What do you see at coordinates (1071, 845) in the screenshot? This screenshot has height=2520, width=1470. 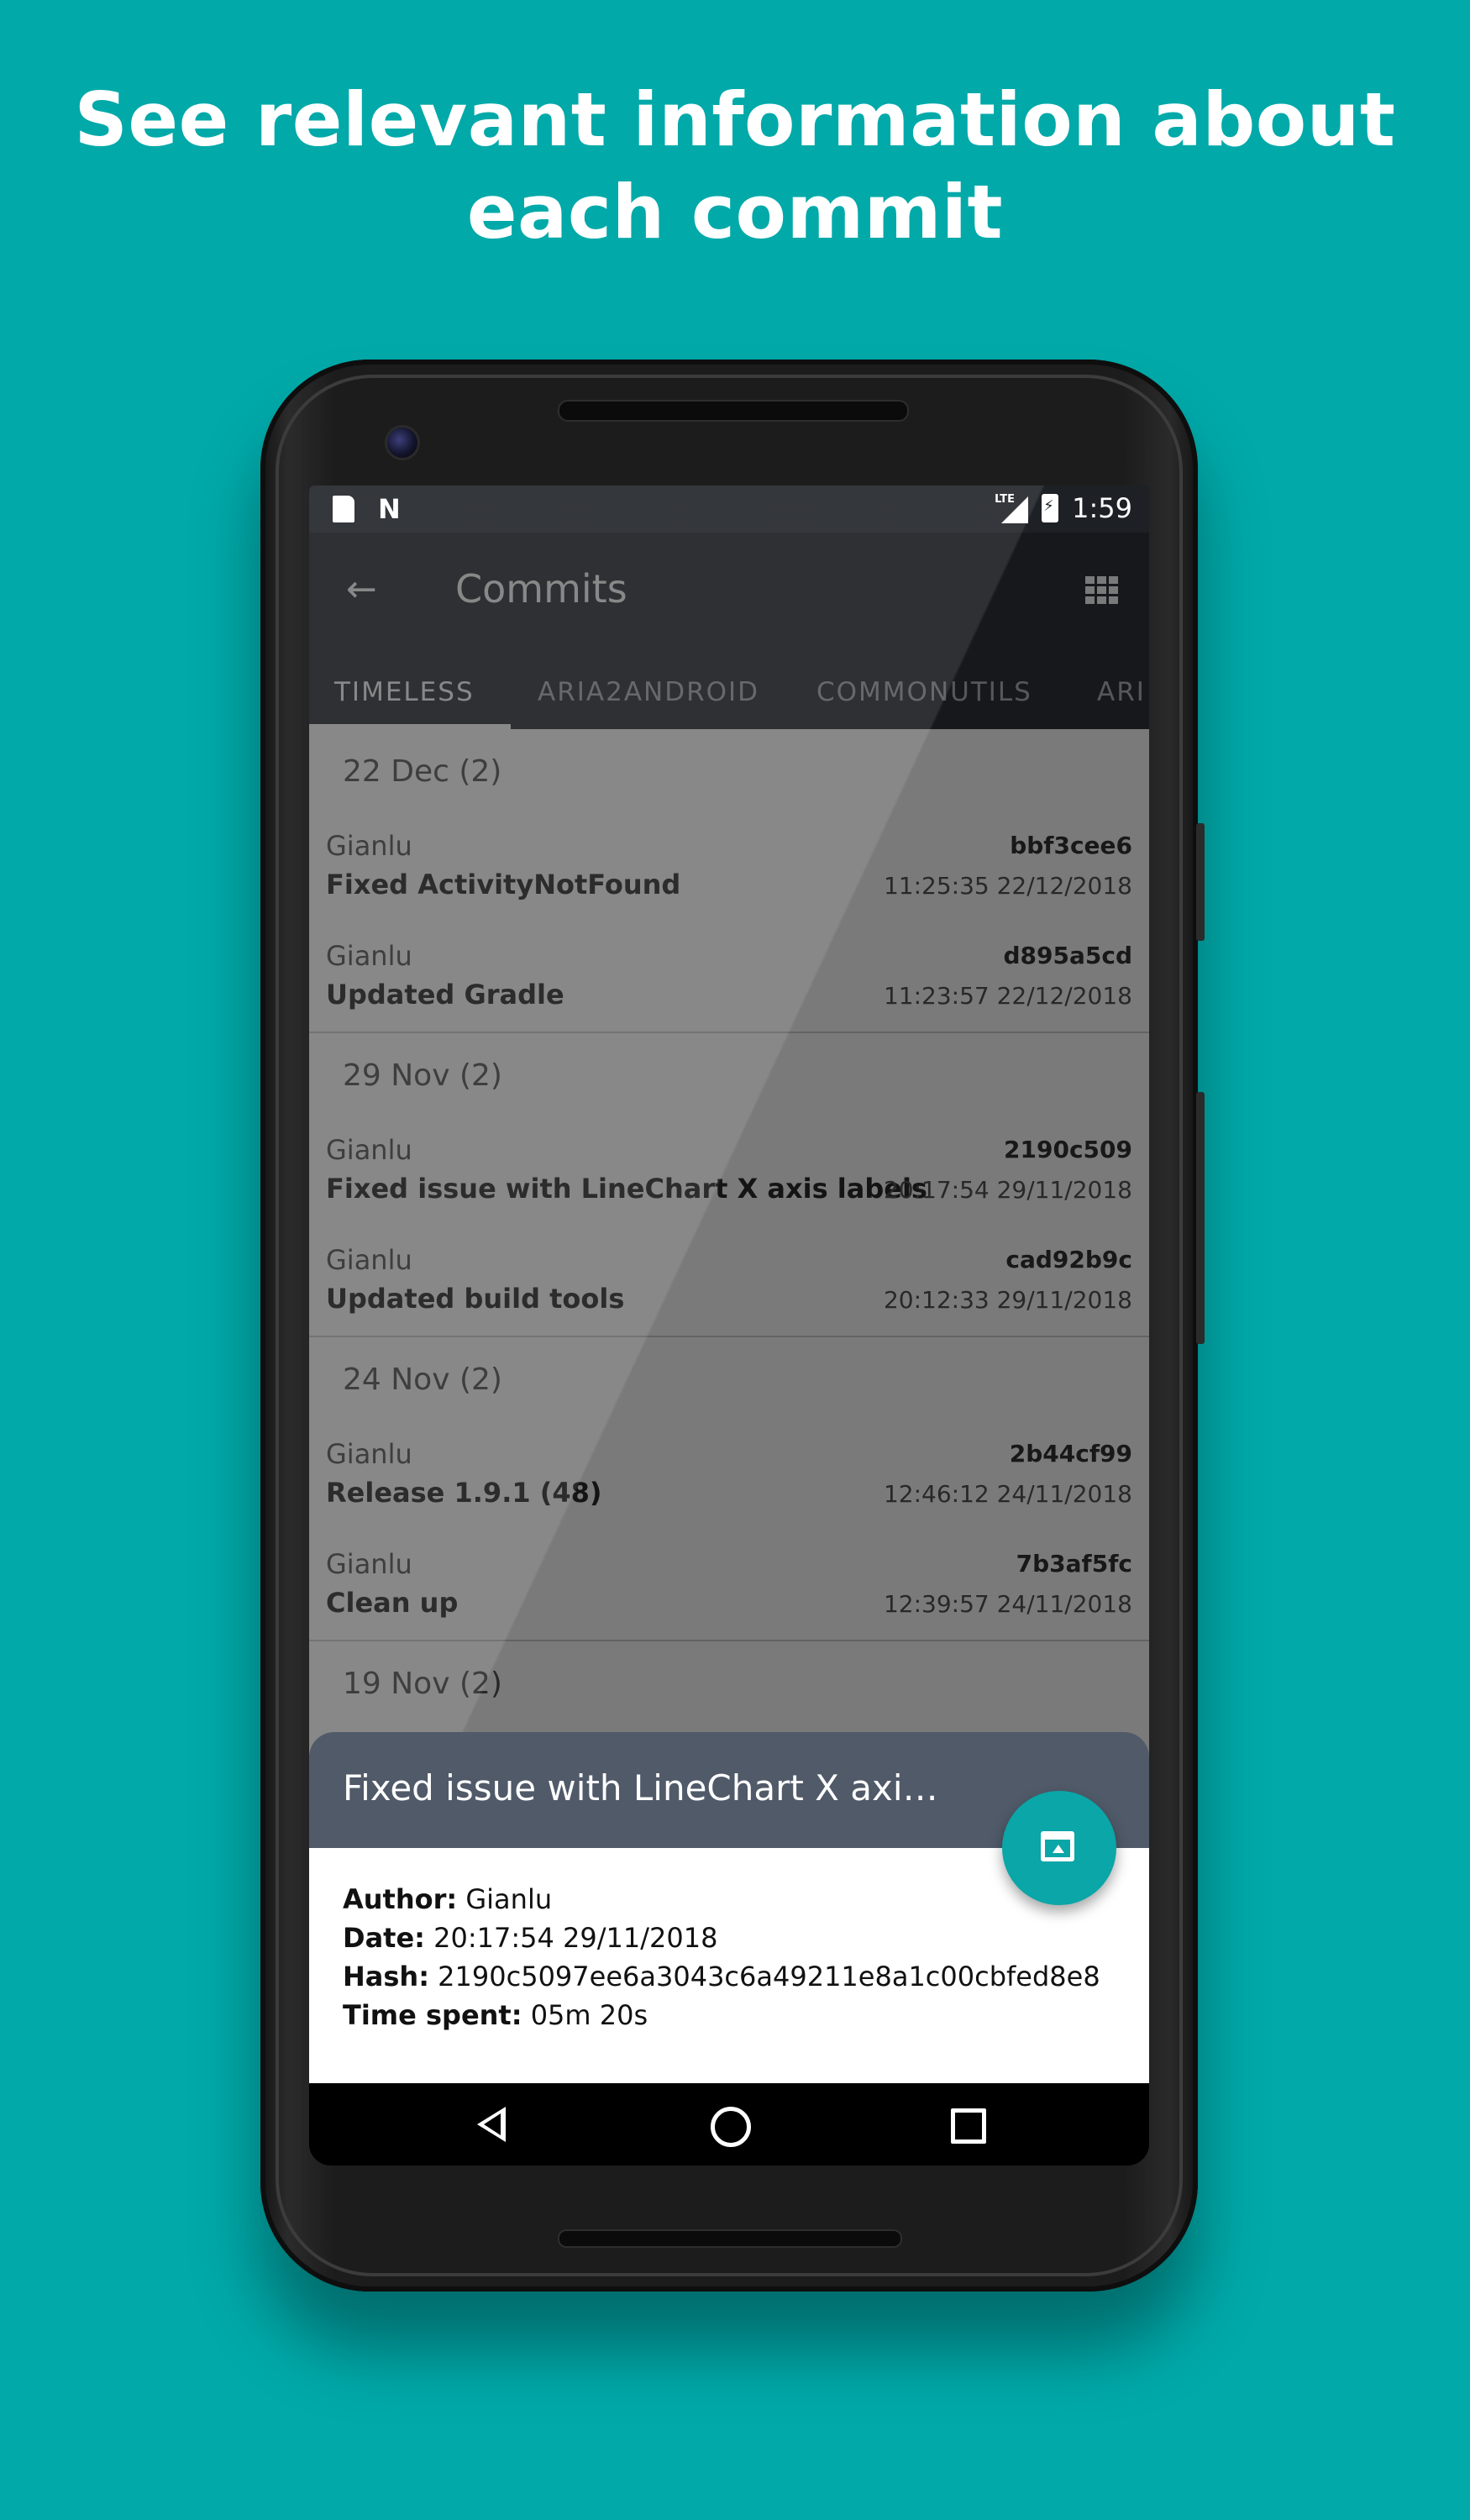 I see `commit-hash: bbf3cee6` at bounding box center [1071, 845].